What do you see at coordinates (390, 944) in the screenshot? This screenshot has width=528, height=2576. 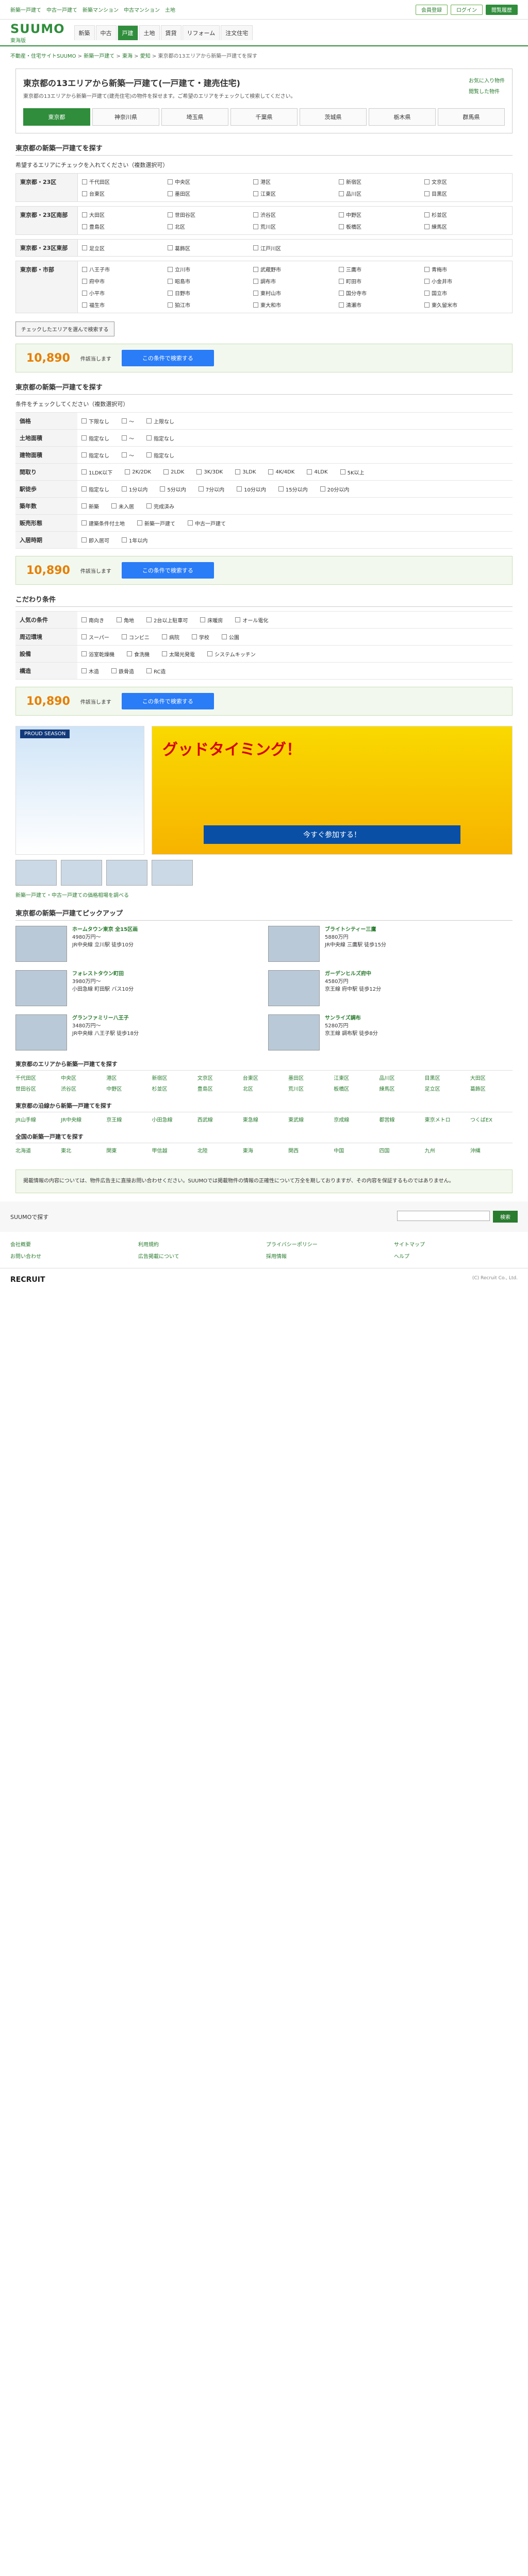 I see `listing-card: ブライトシティー三鷹 5880万円 JR中央線 三鷹駅 徒歩15分` at bounding box center [390, 944].